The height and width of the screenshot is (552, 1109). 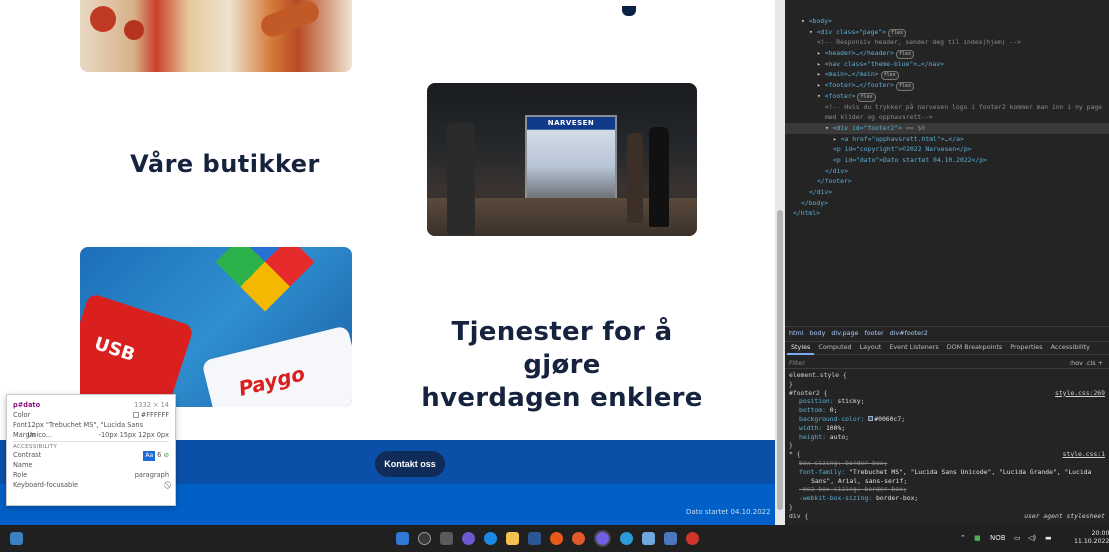 I want to click on tab-event-listeners: Event Listeners, so click(x=913, y=348).